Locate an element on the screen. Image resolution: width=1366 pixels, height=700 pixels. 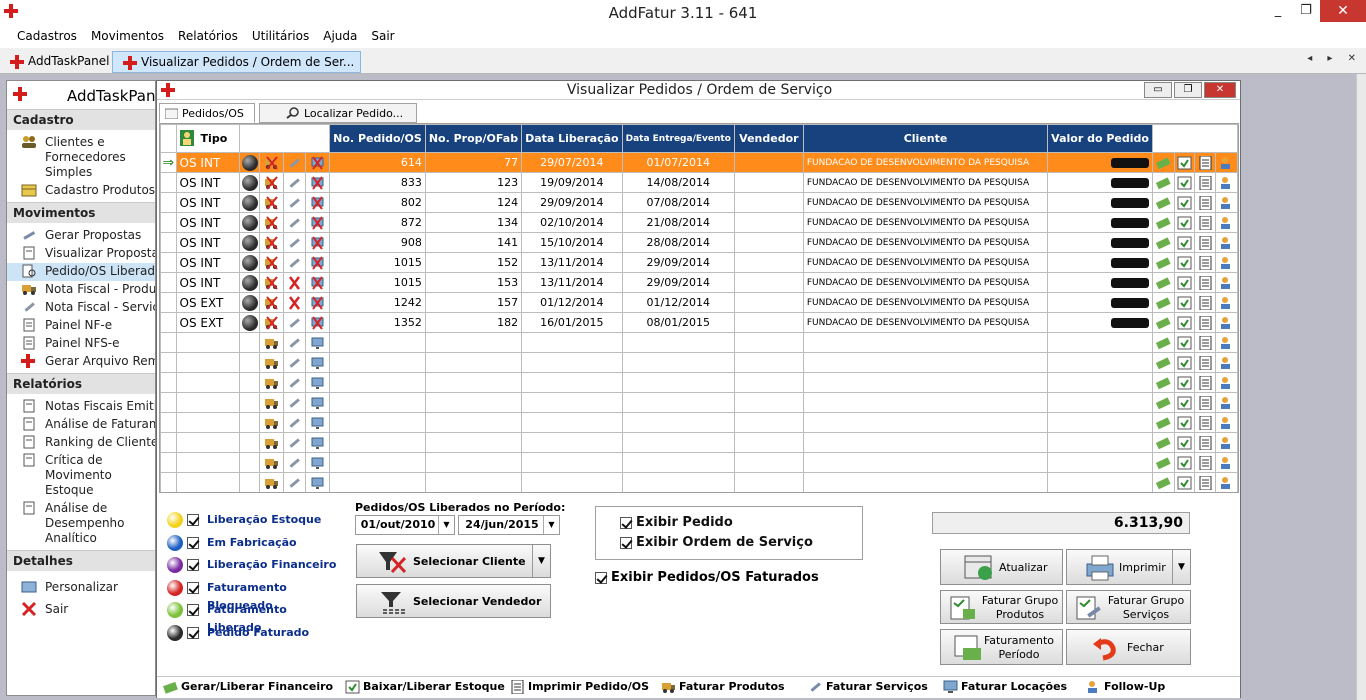
valor-header: Valor do Pedido is located at coordinates (1100, 138).